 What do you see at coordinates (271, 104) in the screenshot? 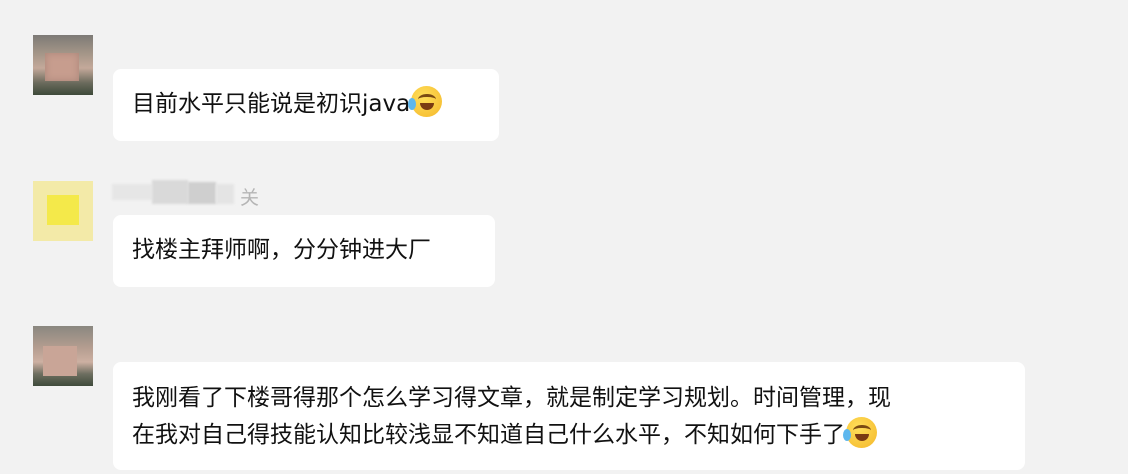
I see `message-text: 目前水平只能说是初识java` at bounding box center [271, 104].